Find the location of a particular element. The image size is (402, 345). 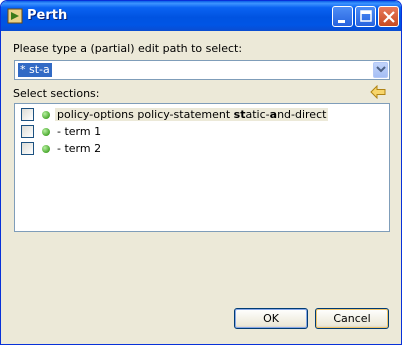

sections-label: Select sections: is located at coordinates (56, 93).